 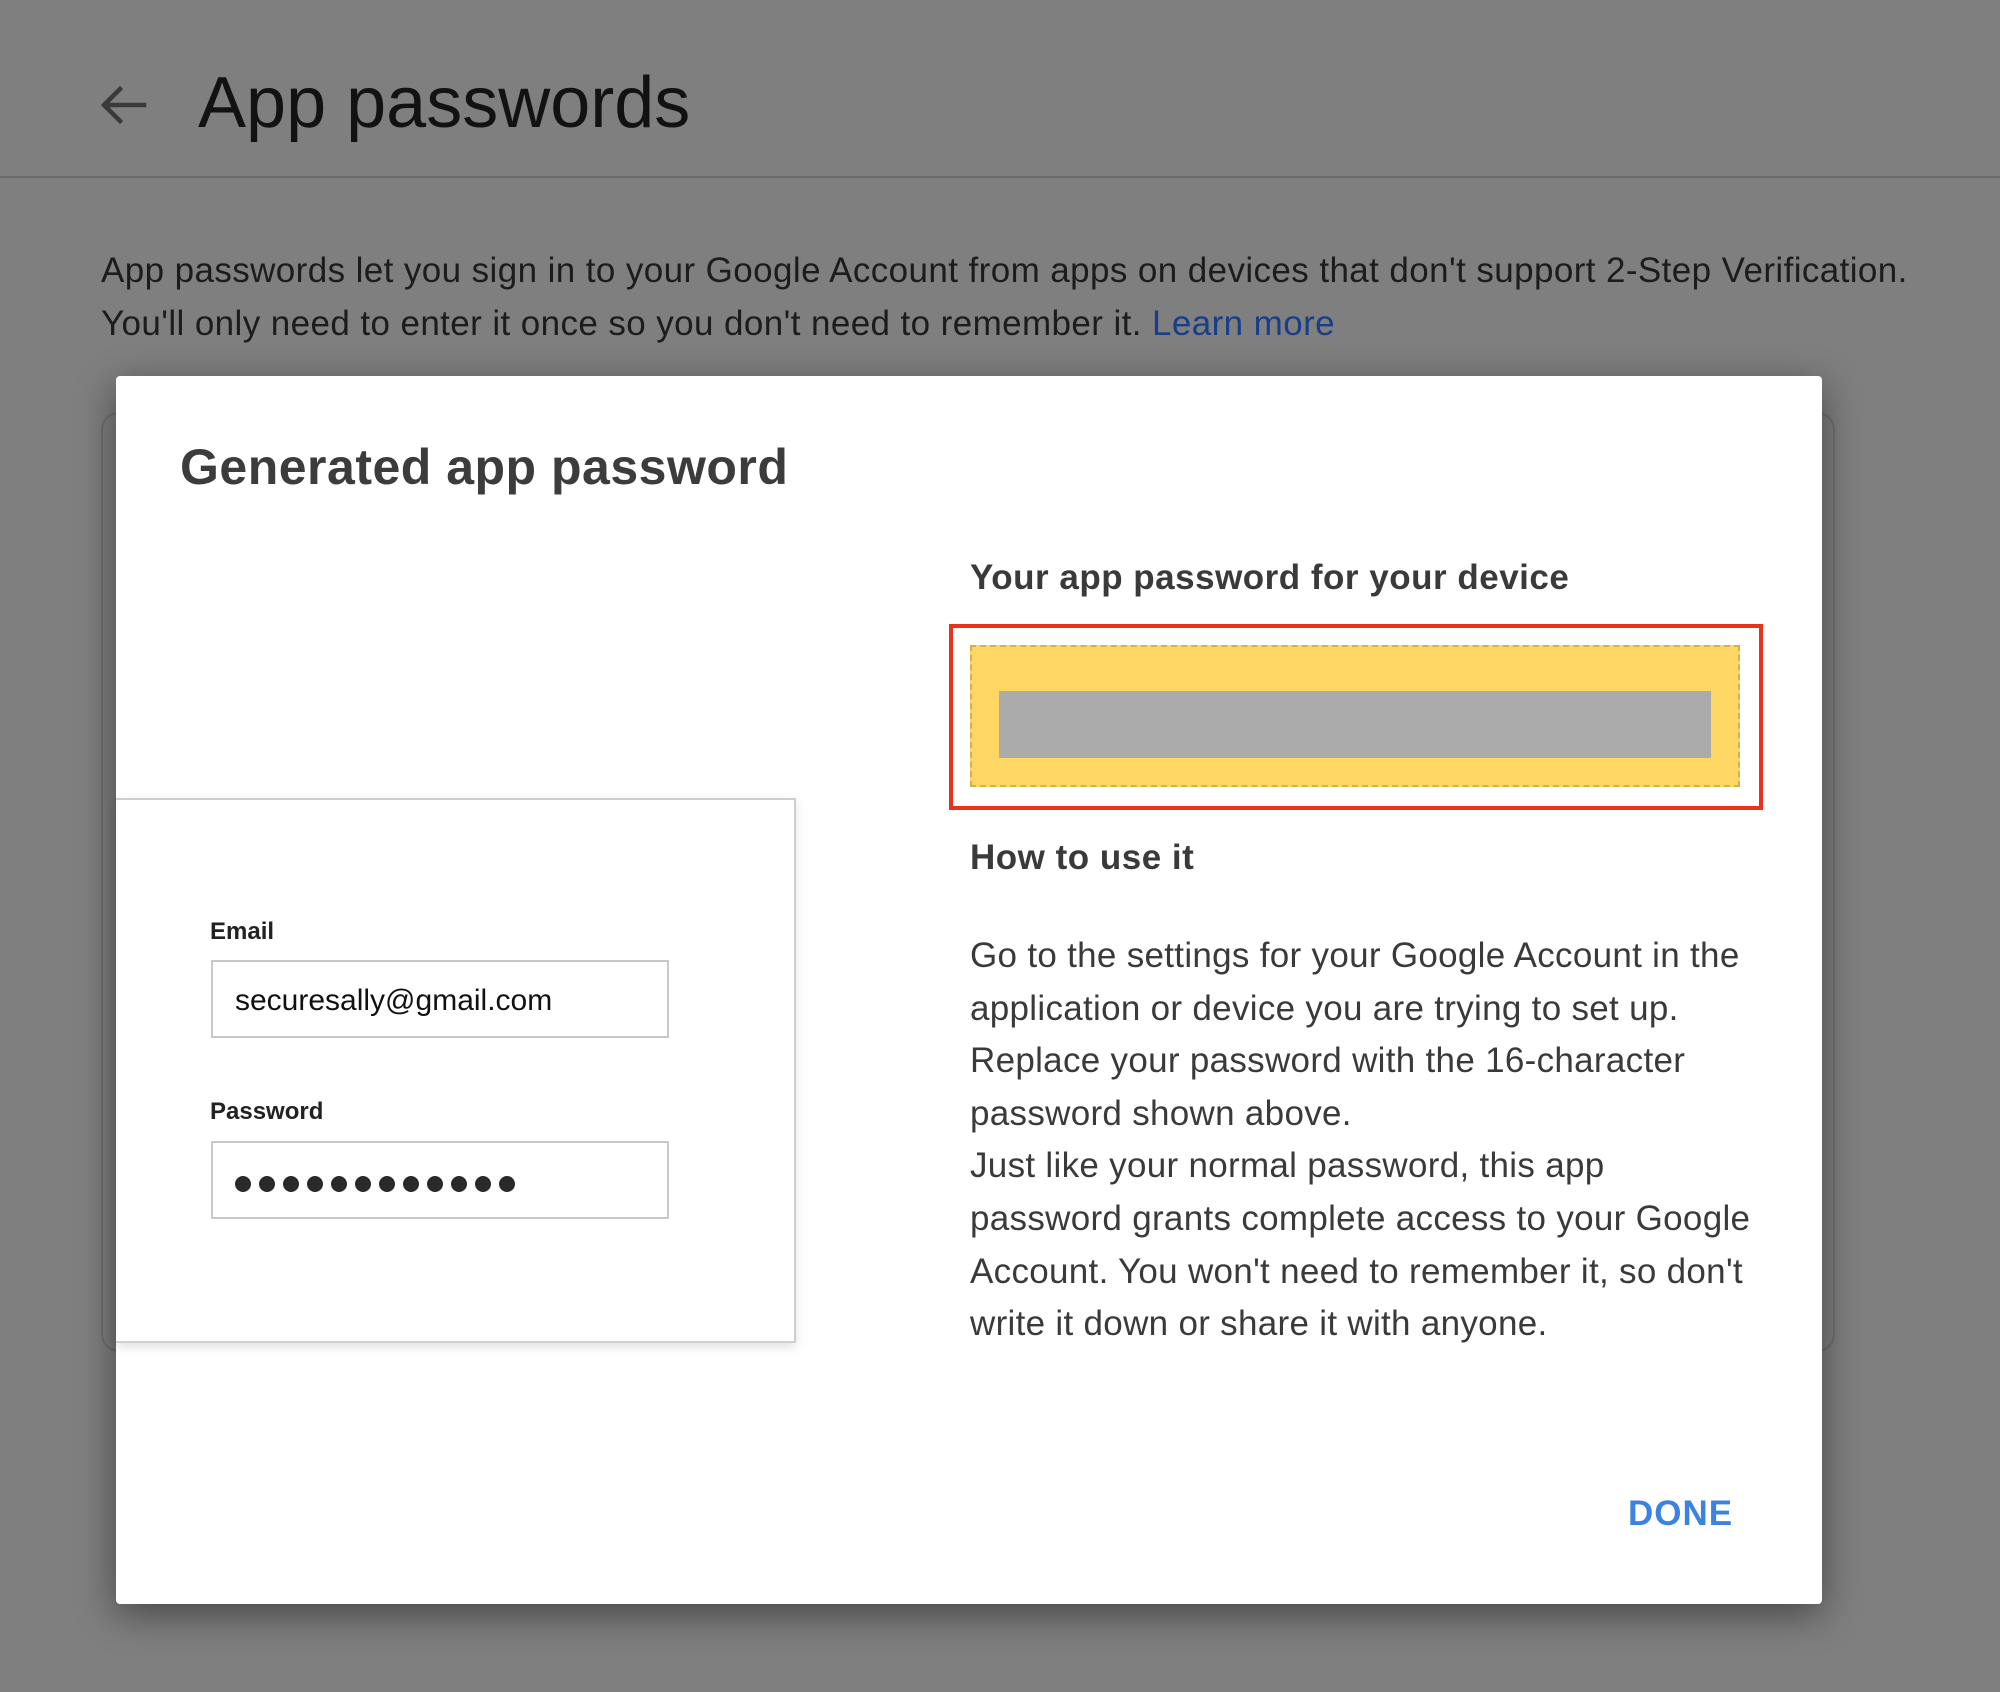 What do you see at coordinates (267, 1111) in the screenshot?
I see `password-label: Password` at bounding box center [267, 1111].